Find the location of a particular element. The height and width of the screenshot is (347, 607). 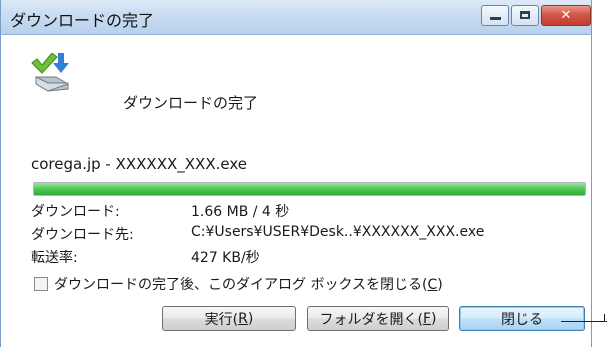

completion-message: ダウンロードの完了 is located at coordinates (191, 103).